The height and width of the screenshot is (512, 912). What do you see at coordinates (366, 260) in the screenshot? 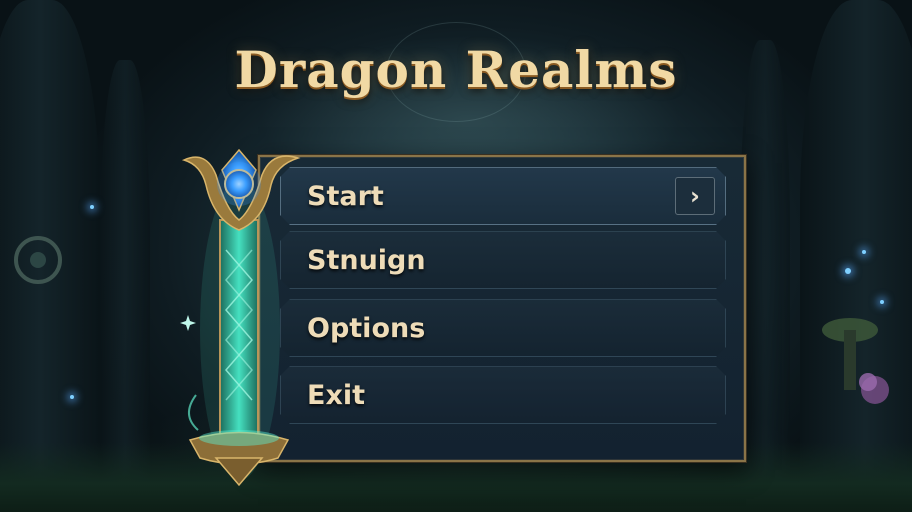
I see `menu-item-label: Stnuign` at bounding box center [366, 260].